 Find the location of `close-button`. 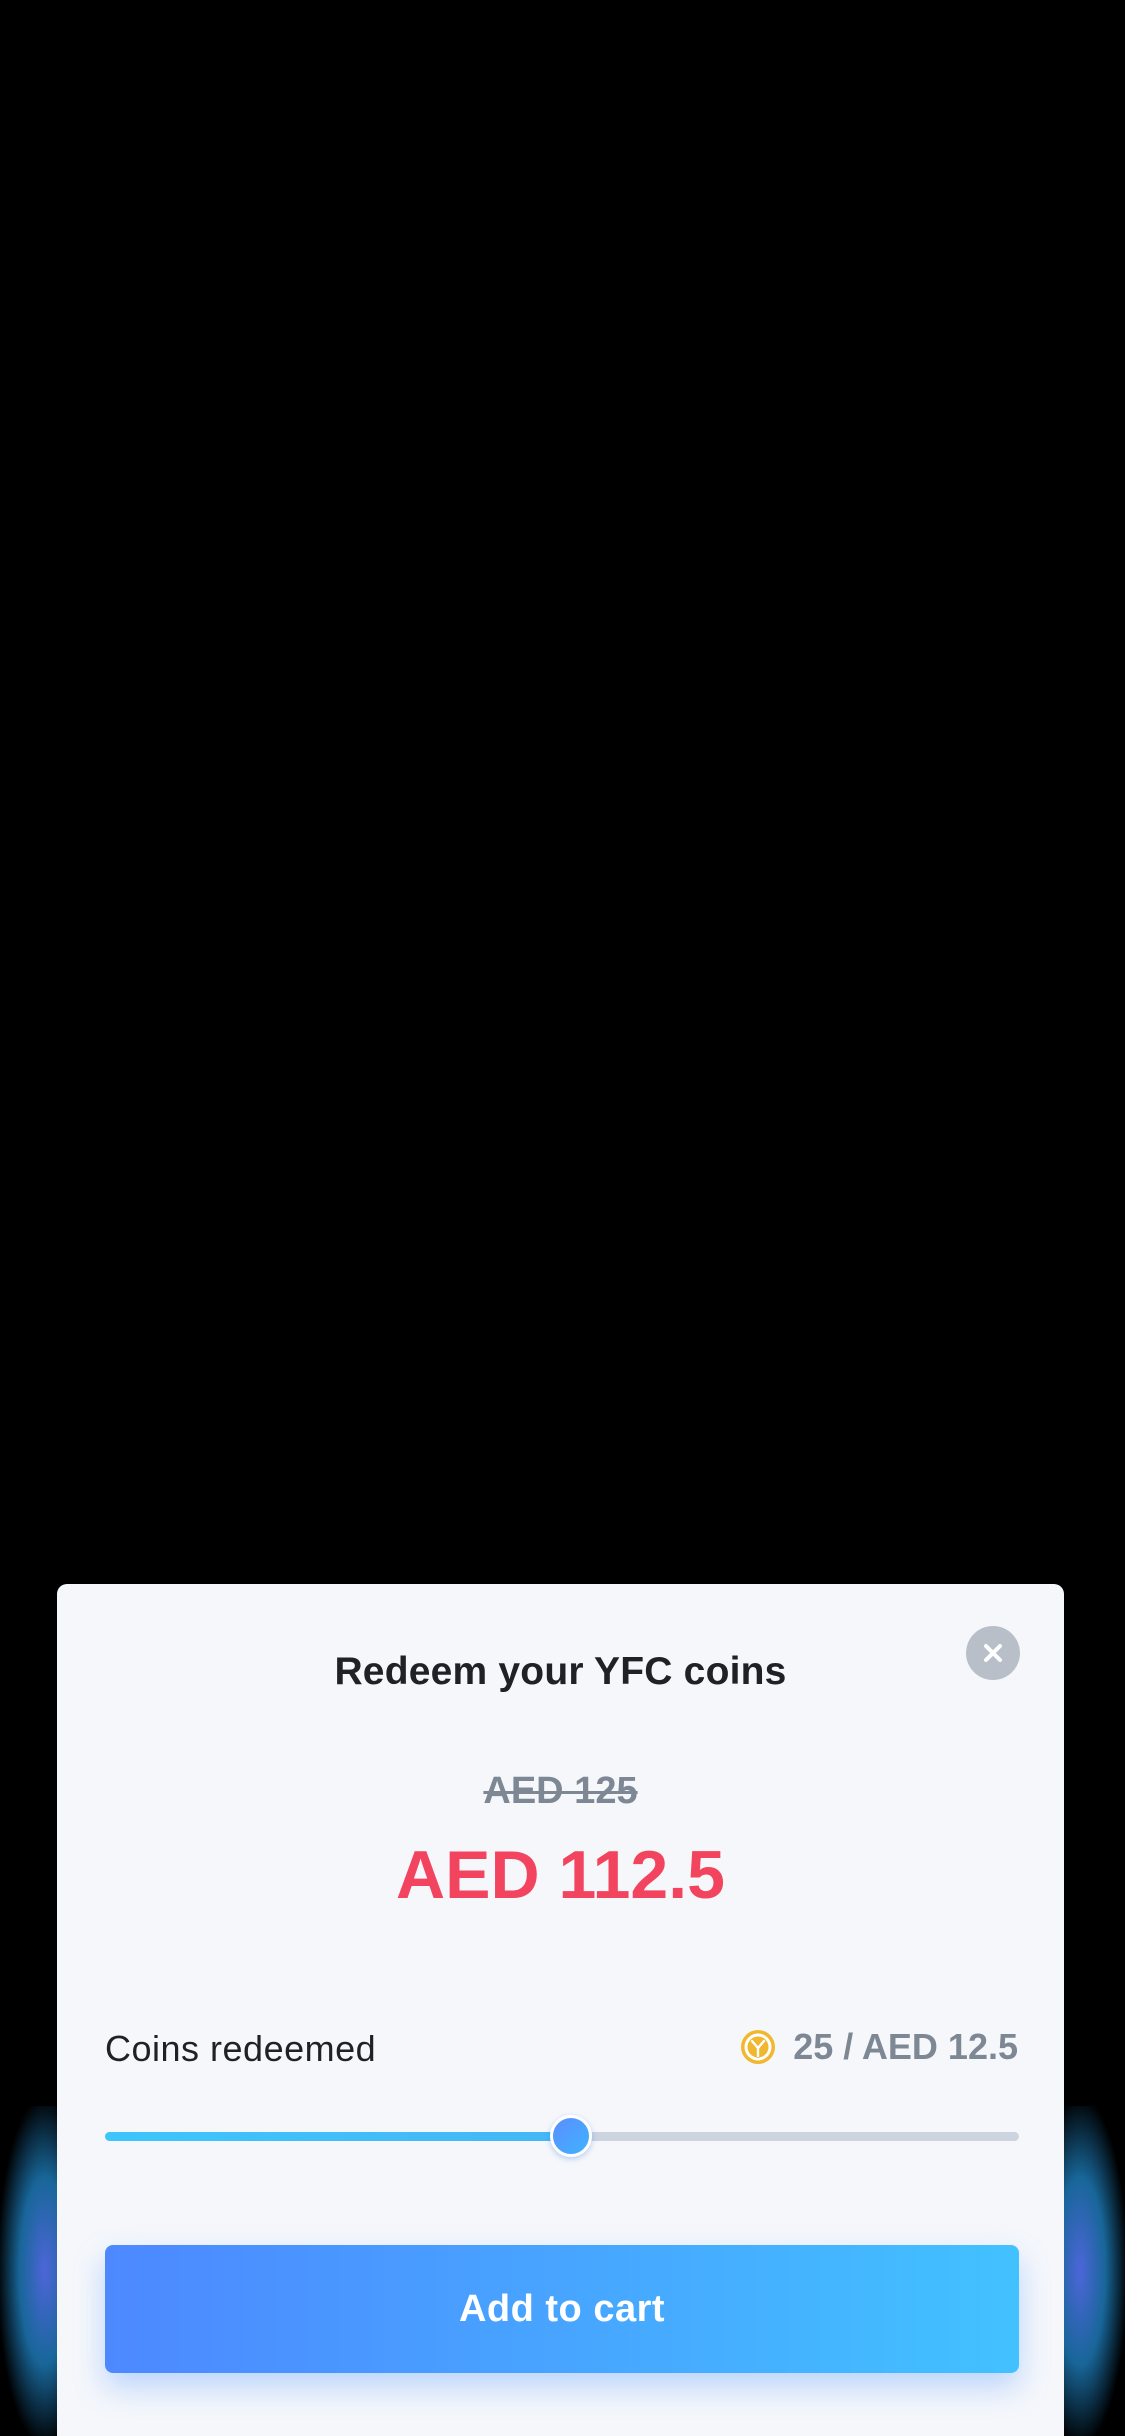

close-button is located at coordinates (993, 1653).